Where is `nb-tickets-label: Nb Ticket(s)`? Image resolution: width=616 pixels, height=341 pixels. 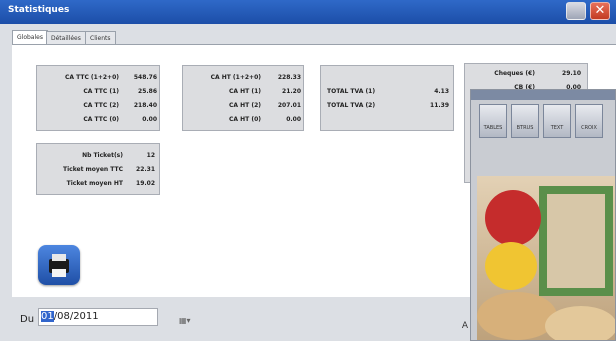
nb-tickets-label: Nb Ticket(s) is located at coordinates (102, 155).